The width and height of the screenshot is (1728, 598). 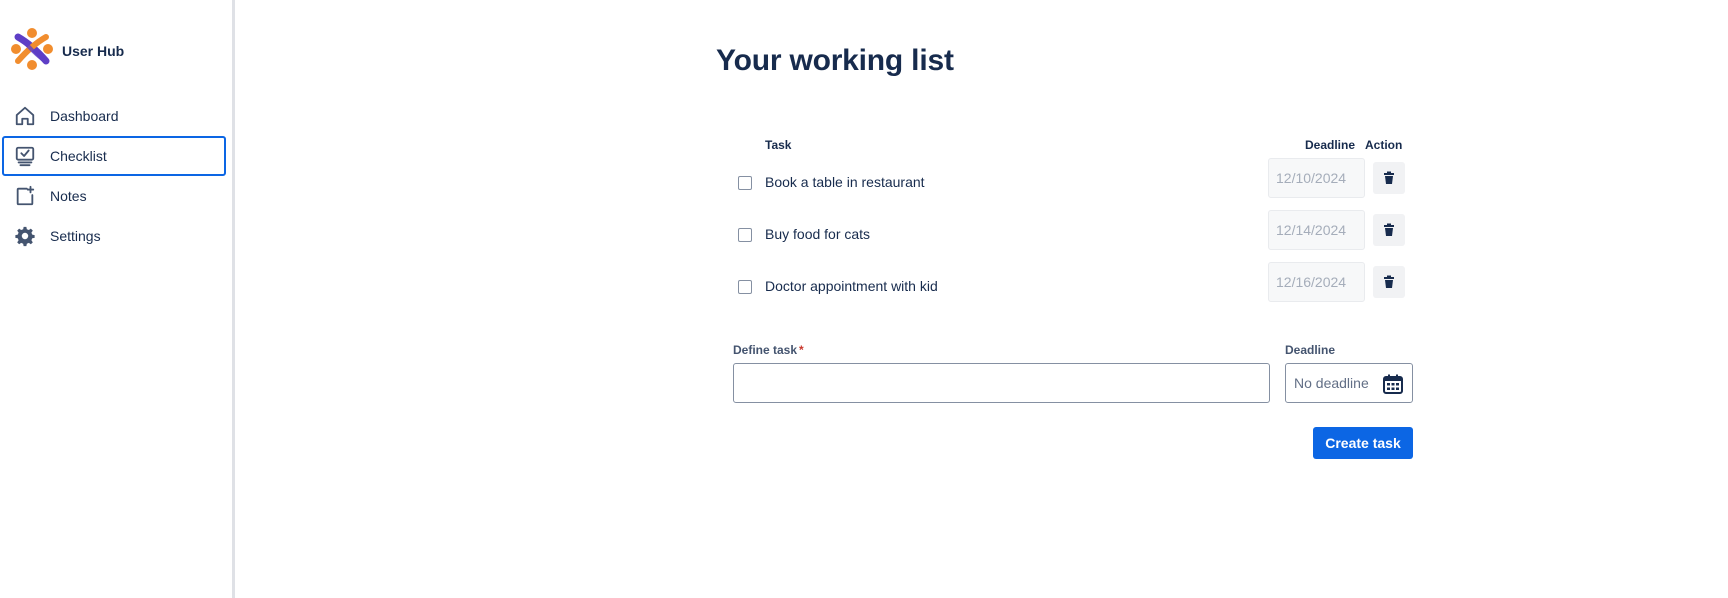 What do you see at coordinates (1331, 383) in the screenshot?
I see `deadline-placeholder: No deadline` at bounding box center [1331, 383].